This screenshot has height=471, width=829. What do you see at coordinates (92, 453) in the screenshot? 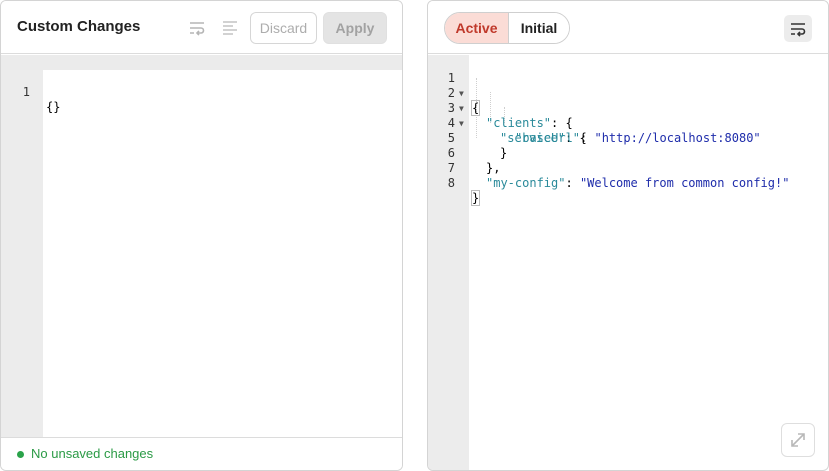
I see `status-text: No unsaved changes` at bounding box center [92, 453].